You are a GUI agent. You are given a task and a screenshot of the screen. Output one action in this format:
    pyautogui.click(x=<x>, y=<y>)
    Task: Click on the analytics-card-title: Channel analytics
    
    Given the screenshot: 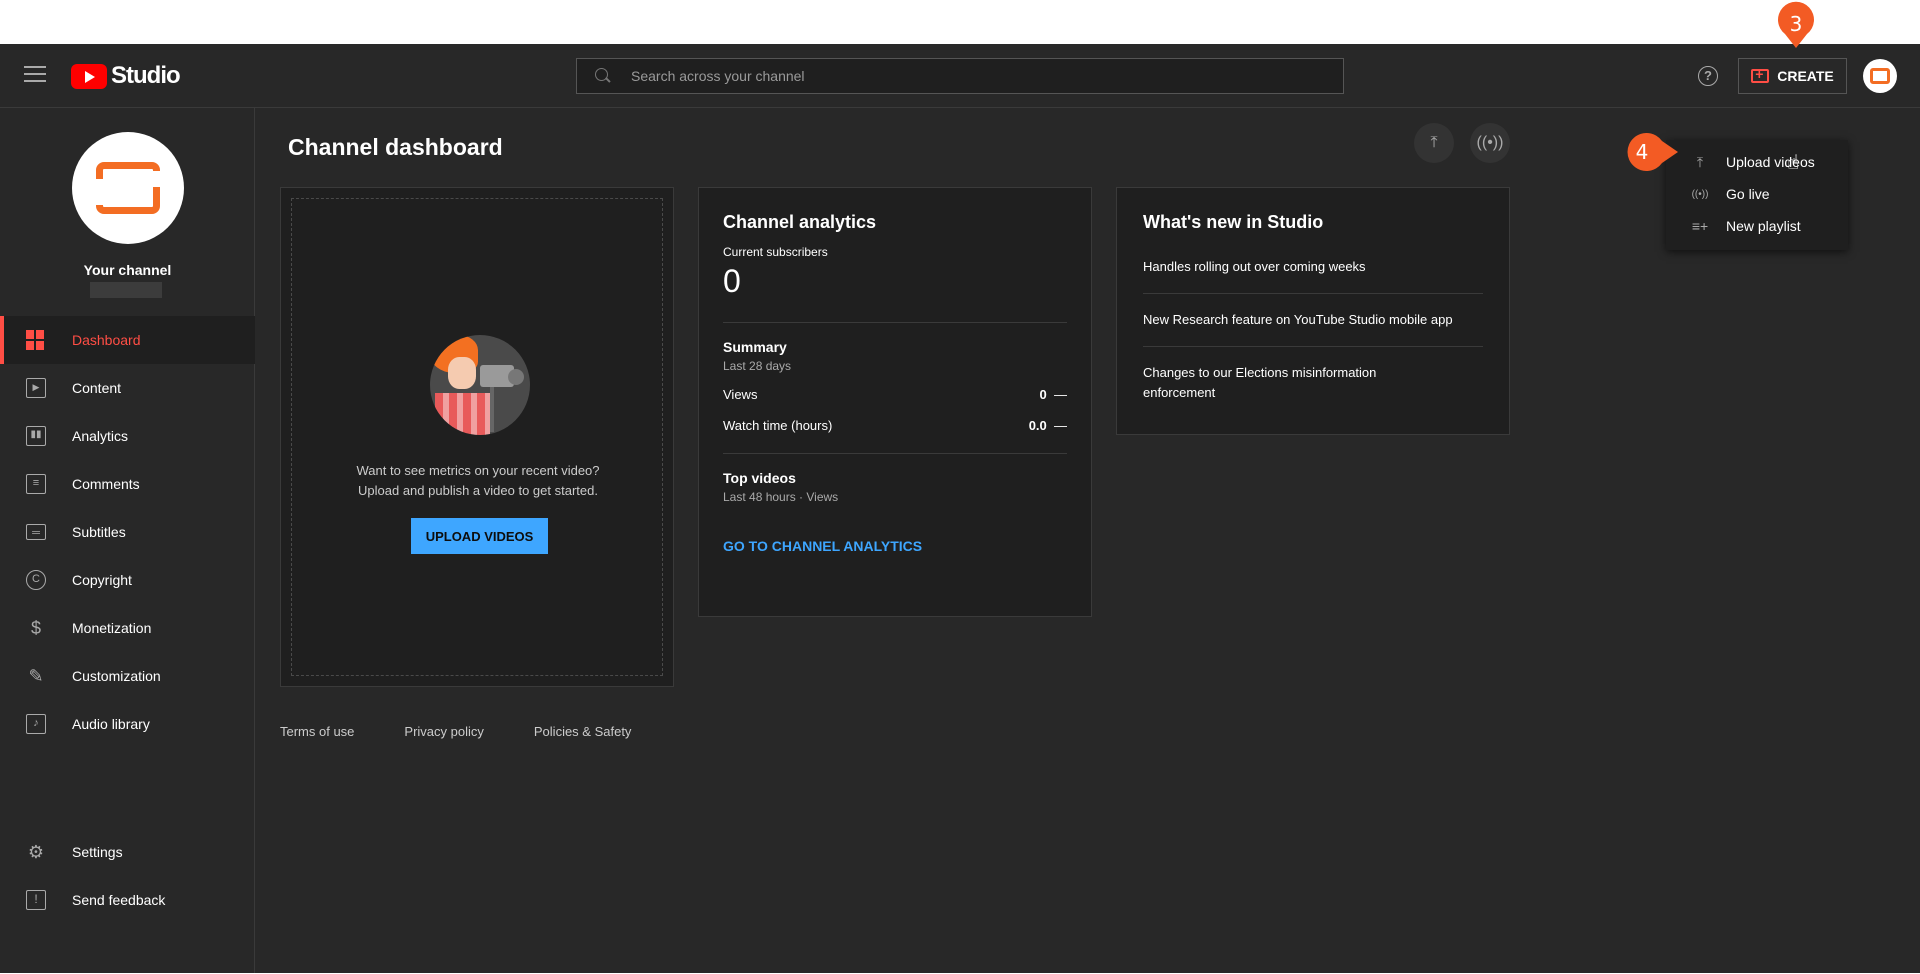 What is the action you would take?
    pyautogui.click(x=800, y=222)
    